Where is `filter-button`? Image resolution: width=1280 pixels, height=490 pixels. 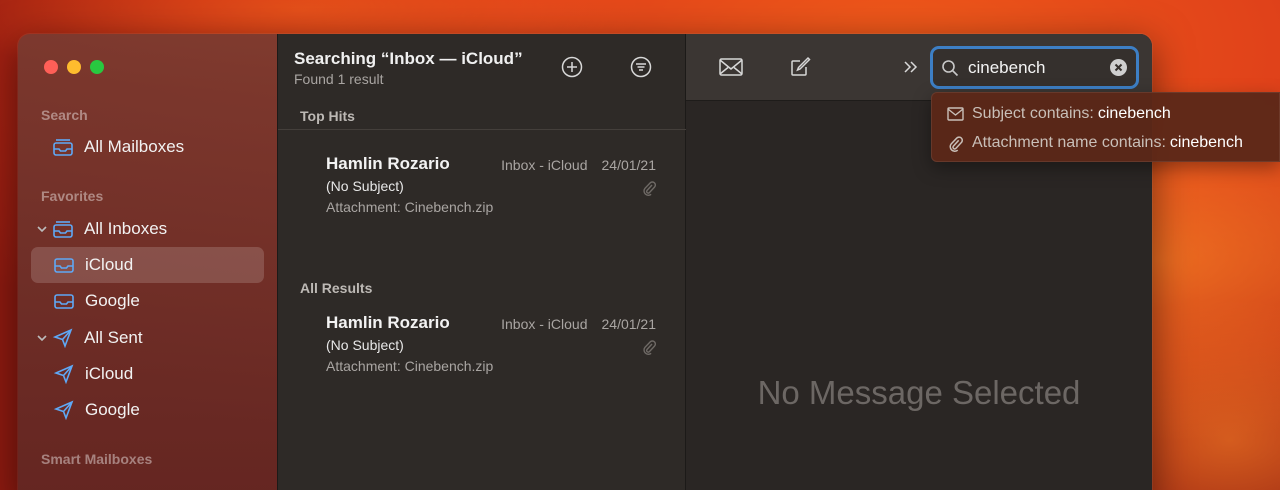
filter-button is located at coordinates (641, 67).